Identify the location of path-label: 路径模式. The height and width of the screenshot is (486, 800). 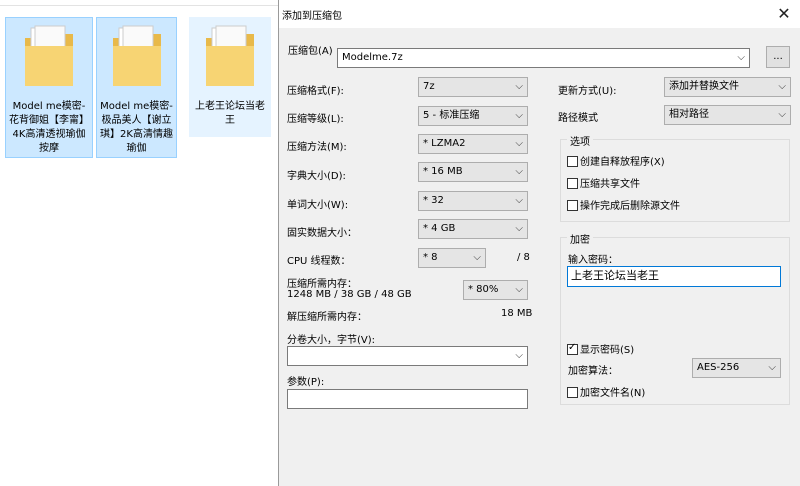
(578, 118).